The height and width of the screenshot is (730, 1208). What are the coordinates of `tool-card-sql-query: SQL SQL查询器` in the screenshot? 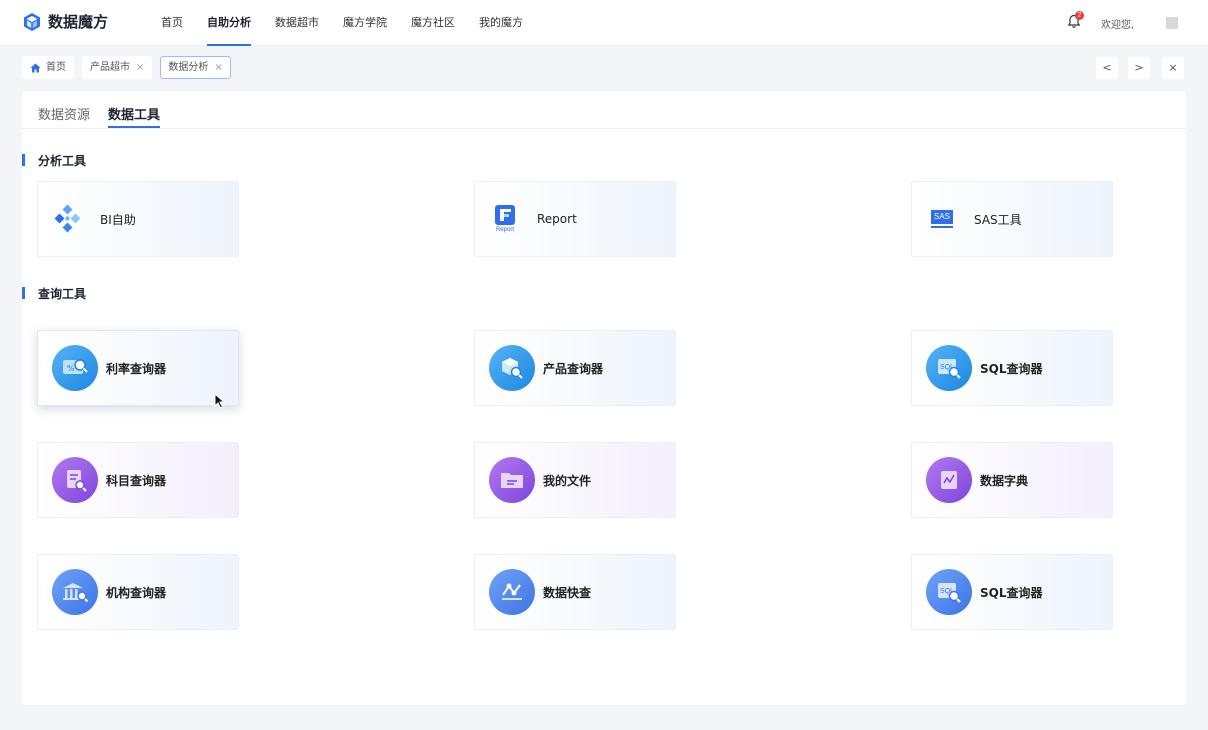 It's located at (1012, 368).